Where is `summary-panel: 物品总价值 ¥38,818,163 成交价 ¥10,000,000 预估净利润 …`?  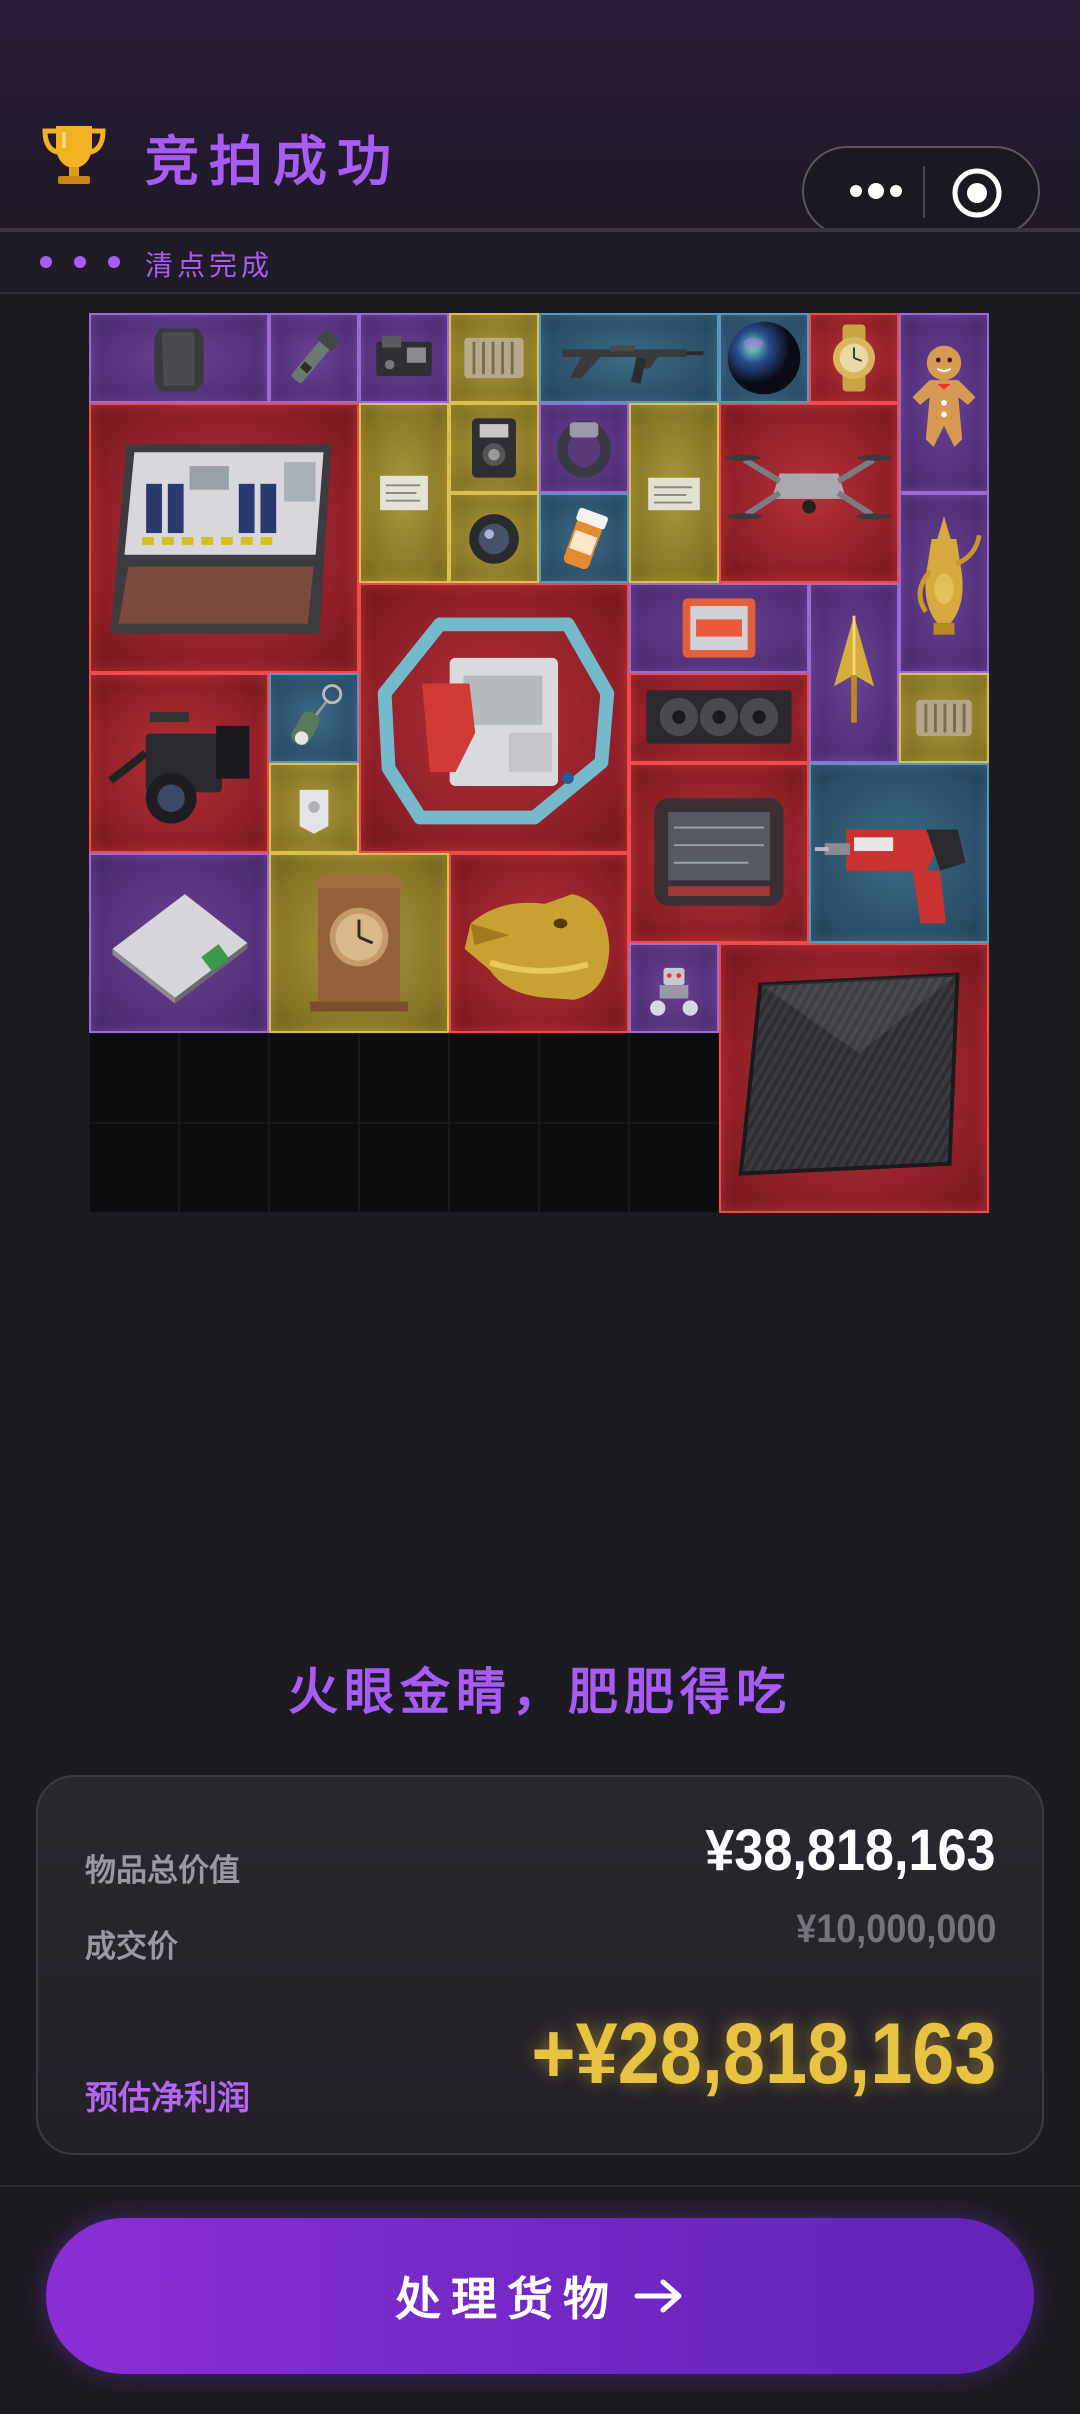
summary-panel: 物品总价值 ¥38,818,163 成交价 ¥10,000,000 预估净利润 … is located at coordinates (540, 1965).